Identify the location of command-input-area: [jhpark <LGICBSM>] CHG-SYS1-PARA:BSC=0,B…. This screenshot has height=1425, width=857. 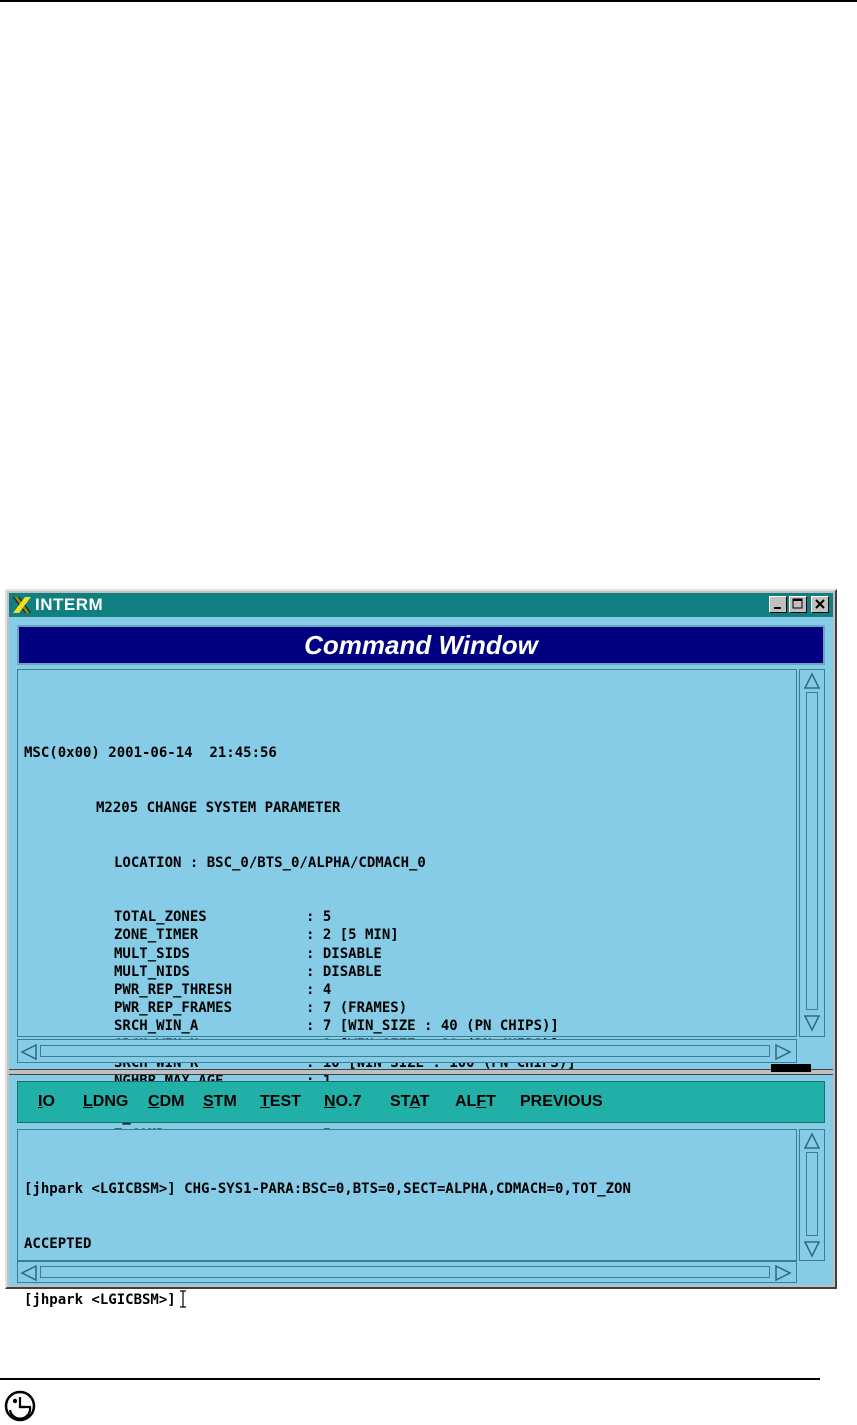
(407, 1218).